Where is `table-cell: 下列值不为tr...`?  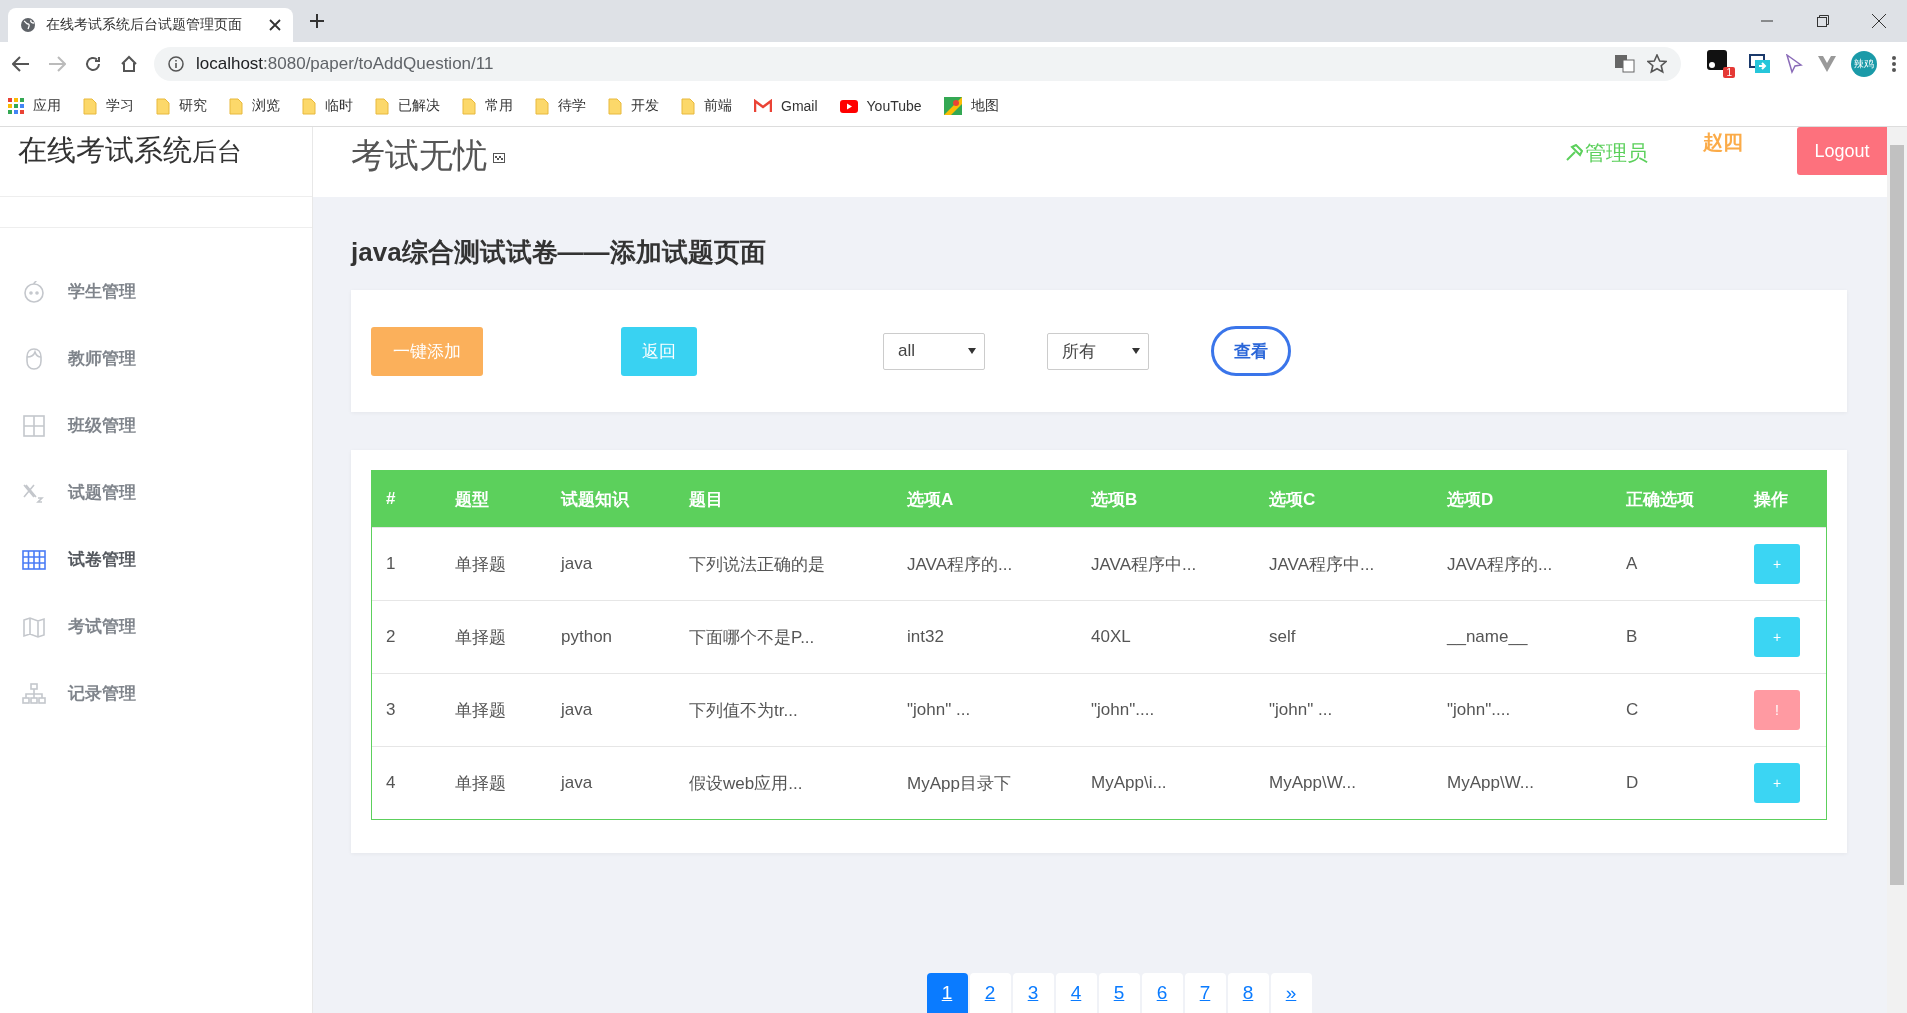
table-cell: 下列值不为tr... is located at coordinates (784, 709).